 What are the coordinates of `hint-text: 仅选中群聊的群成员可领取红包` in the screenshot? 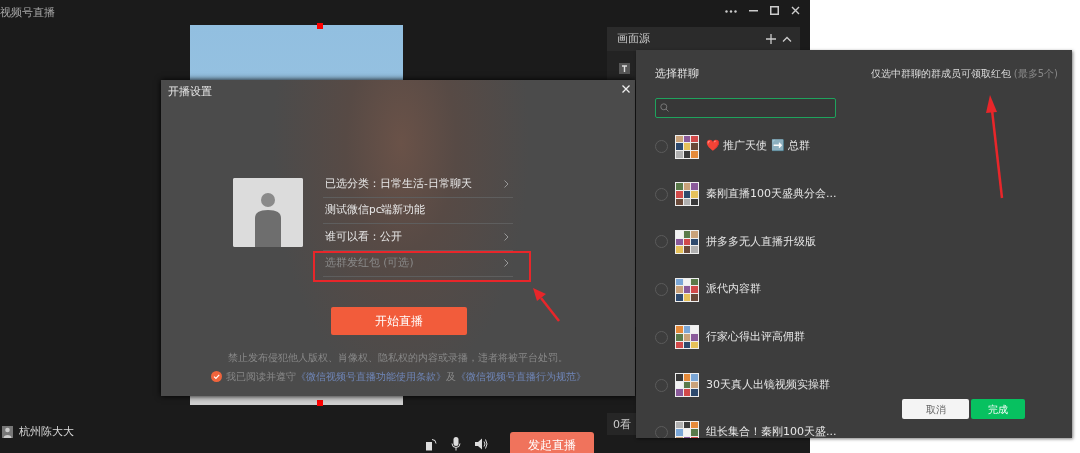 It's located at (940, 74).